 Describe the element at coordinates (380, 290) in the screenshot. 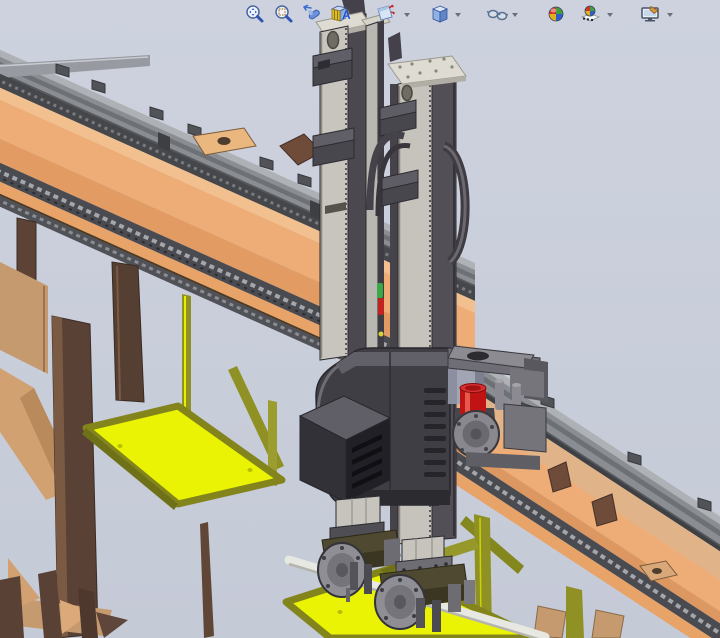

I see `indicator-green` at that location.